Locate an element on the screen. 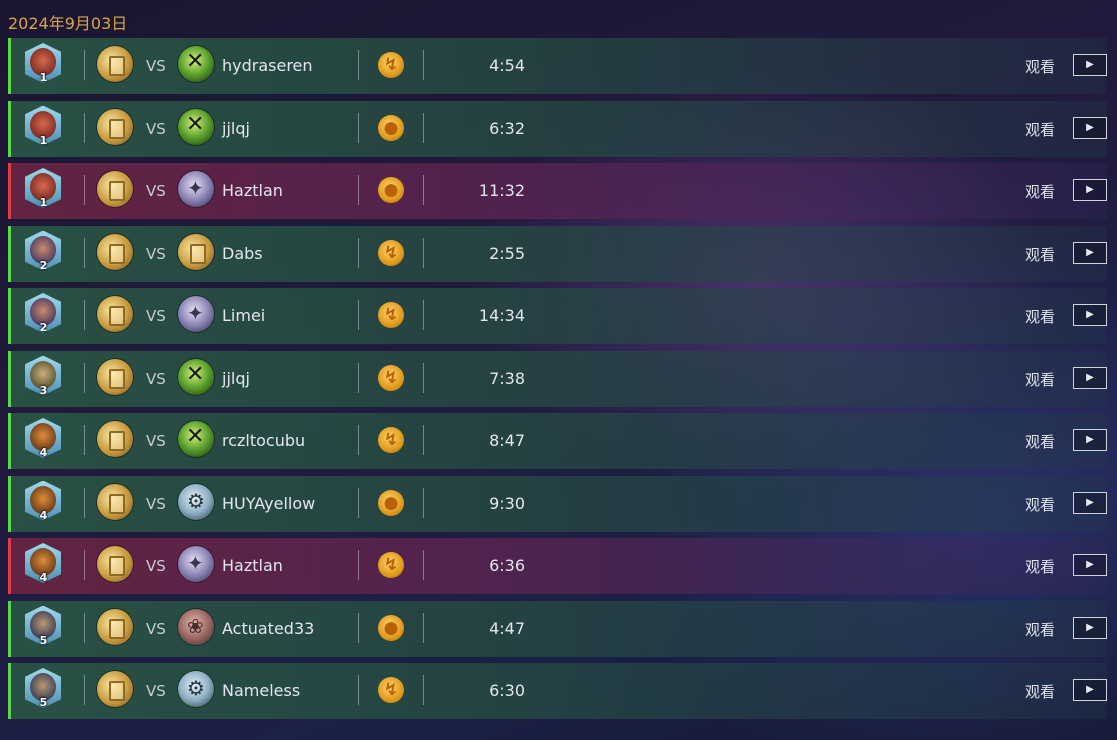 This screenshot has height=740, width=1117. match-duration: 9:30 is located at coordinates (507, 503).